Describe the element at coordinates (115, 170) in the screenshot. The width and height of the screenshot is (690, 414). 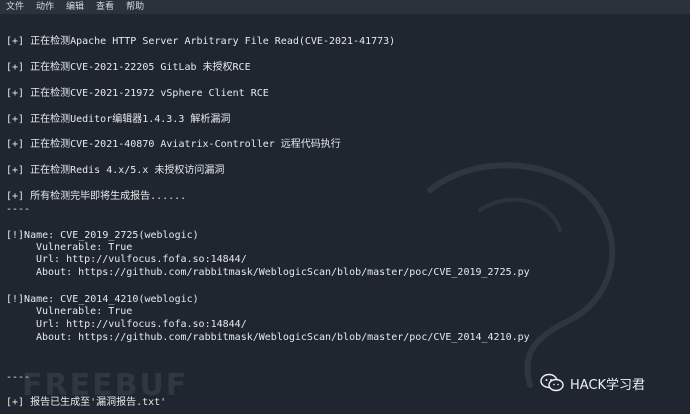
I see `terminal-line: [+] 正在检测Redis 4.x/5.x 未授权访问漏洞` at that location.